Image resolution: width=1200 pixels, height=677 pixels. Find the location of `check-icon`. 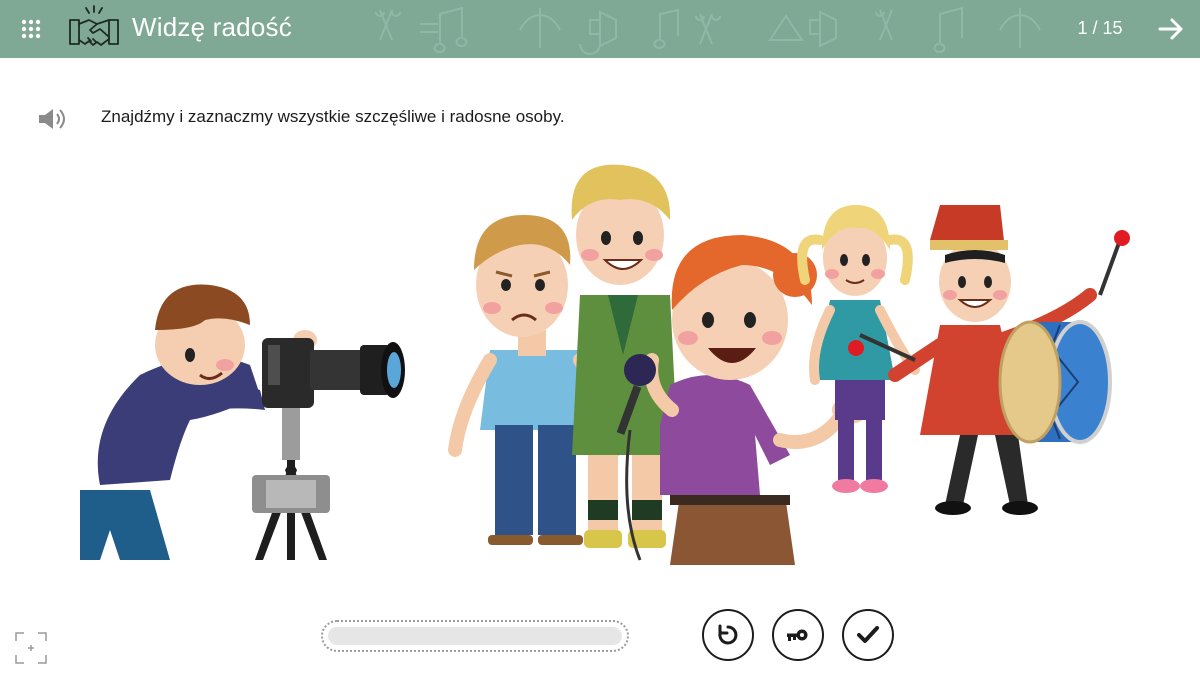

check-icon is located at coordinates (868, 634).